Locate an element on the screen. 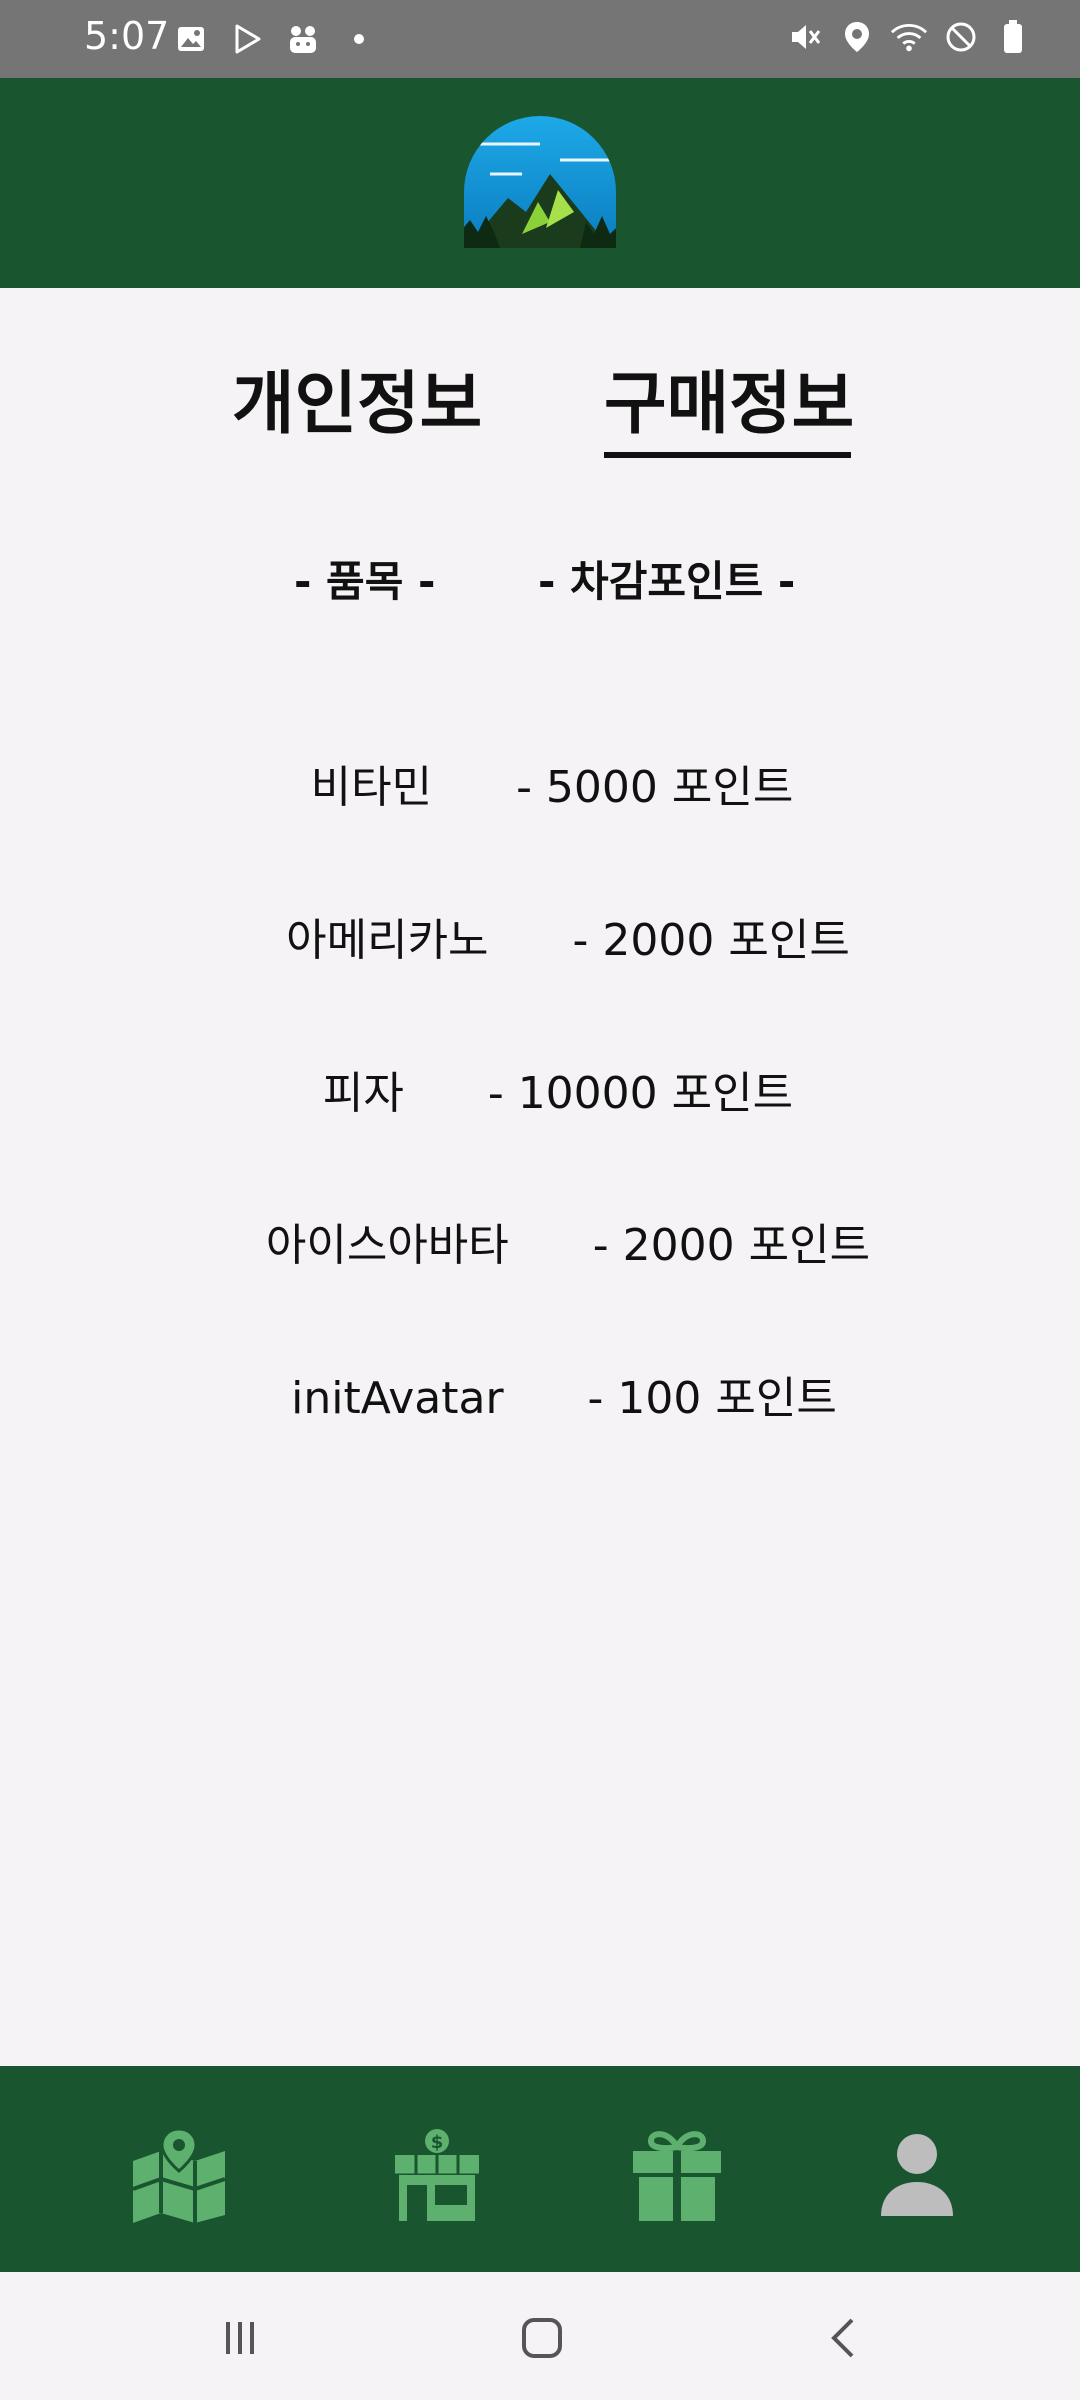  app-notification-icon is located at coordinates (303, 39).